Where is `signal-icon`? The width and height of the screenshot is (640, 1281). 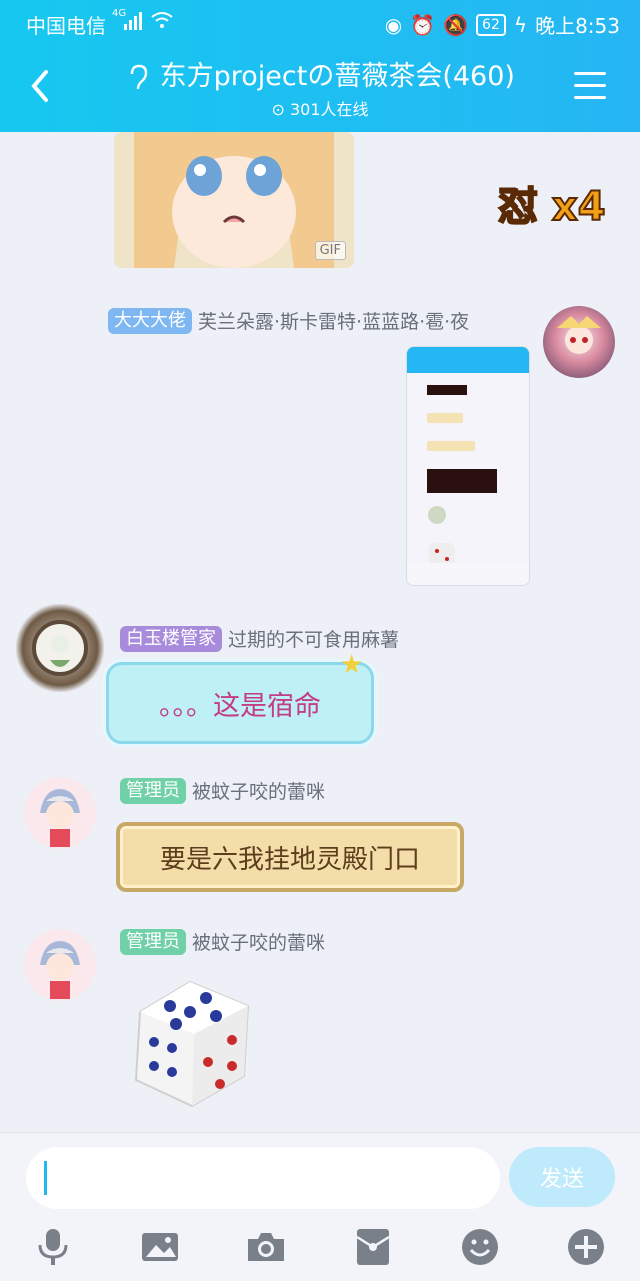
signal-icon is located at coordinates (133, 21).